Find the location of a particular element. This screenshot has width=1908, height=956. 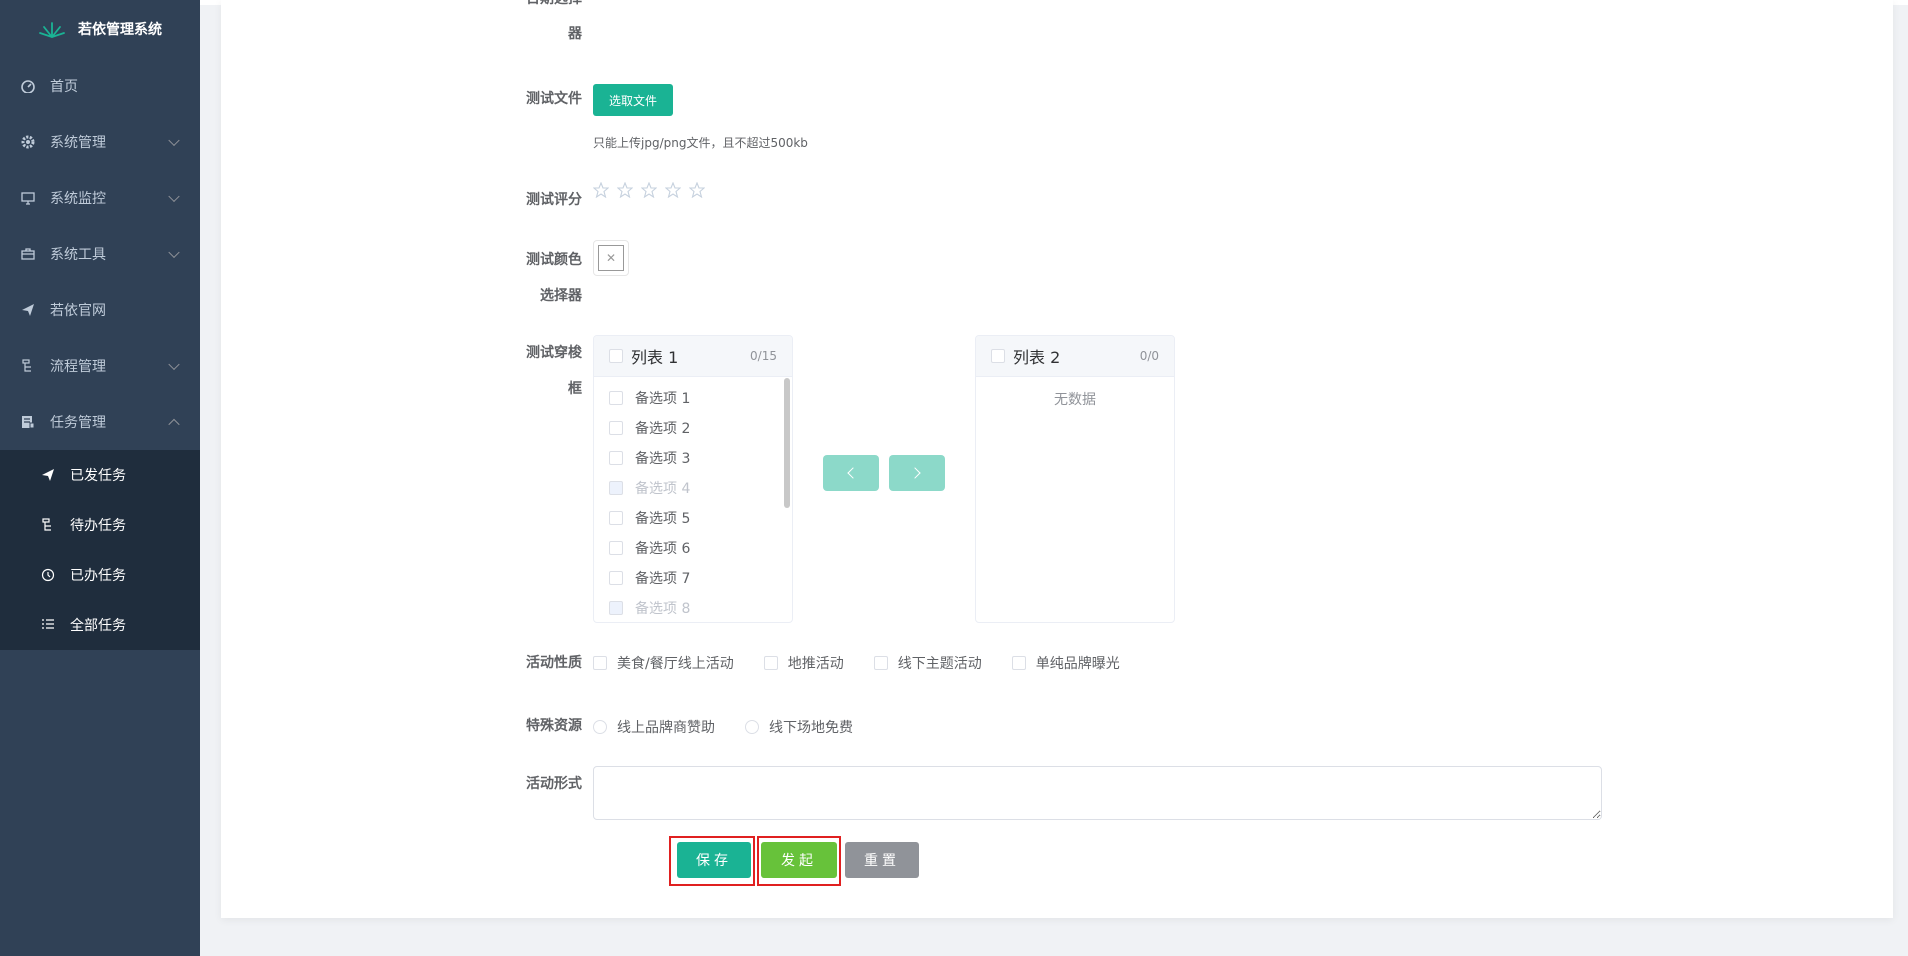

activity-option: 单纯品牌曝光 is located at coordinates (1065, 663).